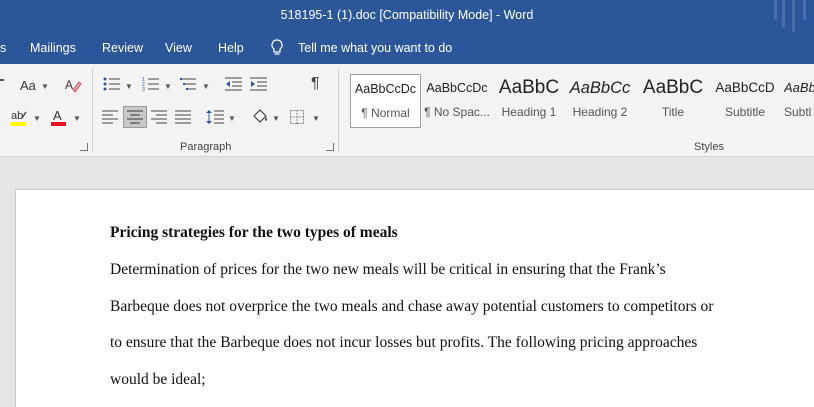 The image size is (814, 407). What do you see at coordinates (745, 87) in the screenshot?
I see `style-preview: AaBbCcD` at bounding box center [745, 87].